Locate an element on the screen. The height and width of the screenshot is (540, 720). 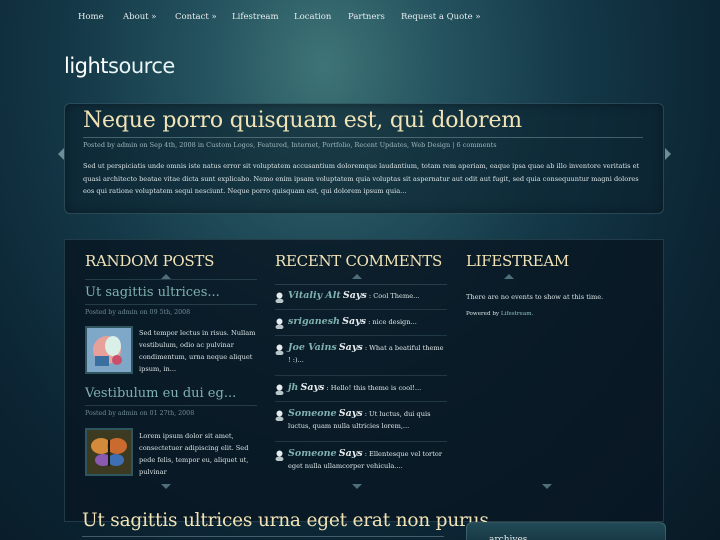
comment-author: Joe Vains is located at coordinates (312, 347).